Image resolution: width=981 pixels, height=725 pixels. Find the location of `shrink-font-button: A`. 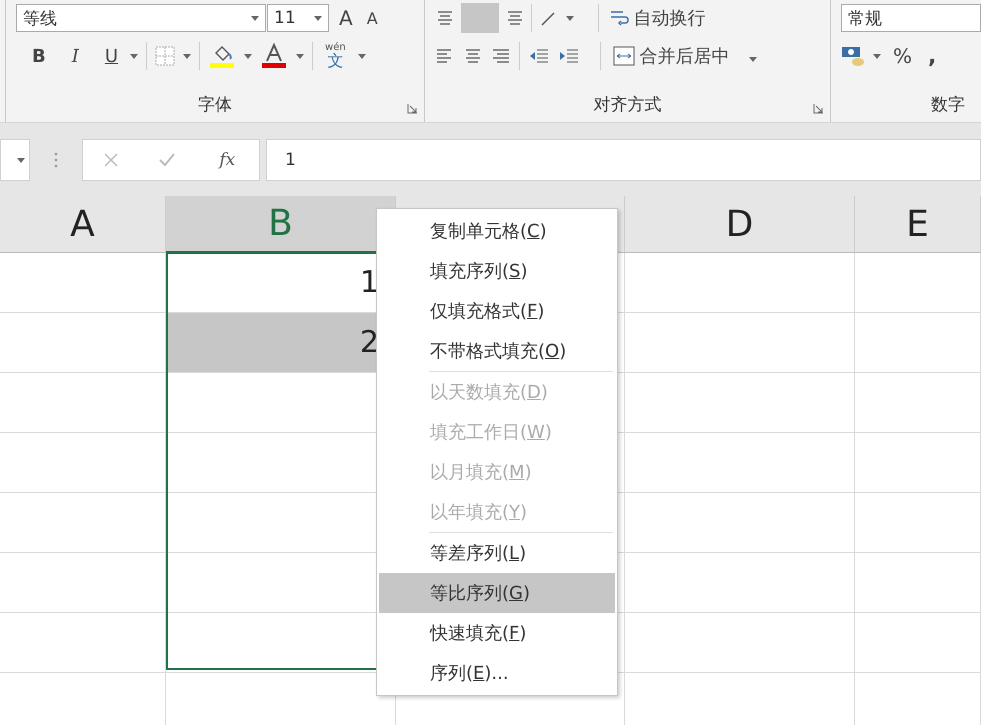

shrink-font-button: A is located at coordinates (372, 18).